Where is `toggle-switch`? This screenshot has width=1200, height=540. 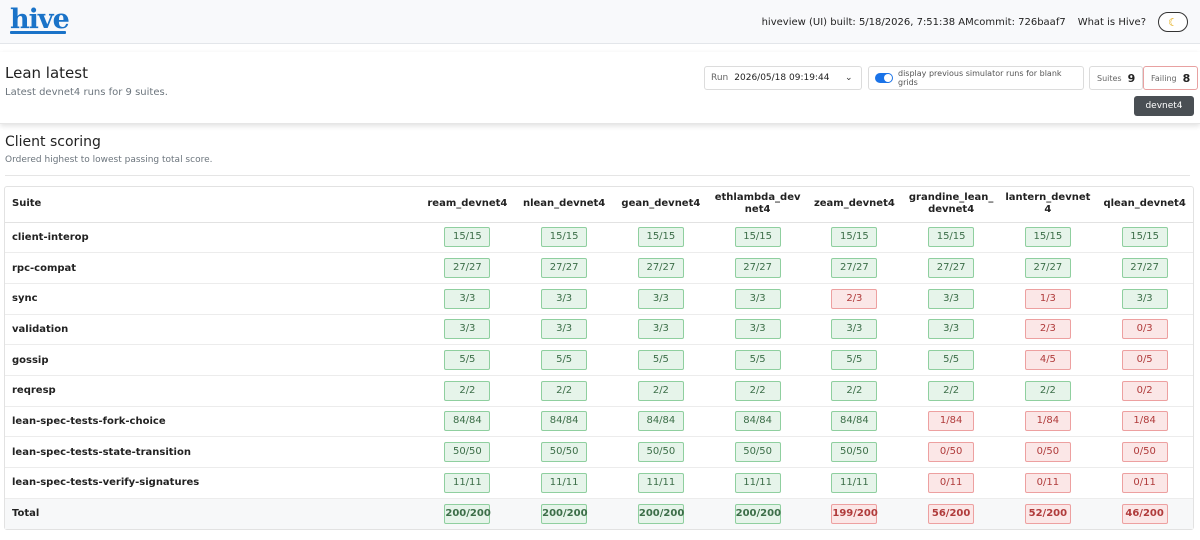
toggle-switch is located at coordinates (884, 78).